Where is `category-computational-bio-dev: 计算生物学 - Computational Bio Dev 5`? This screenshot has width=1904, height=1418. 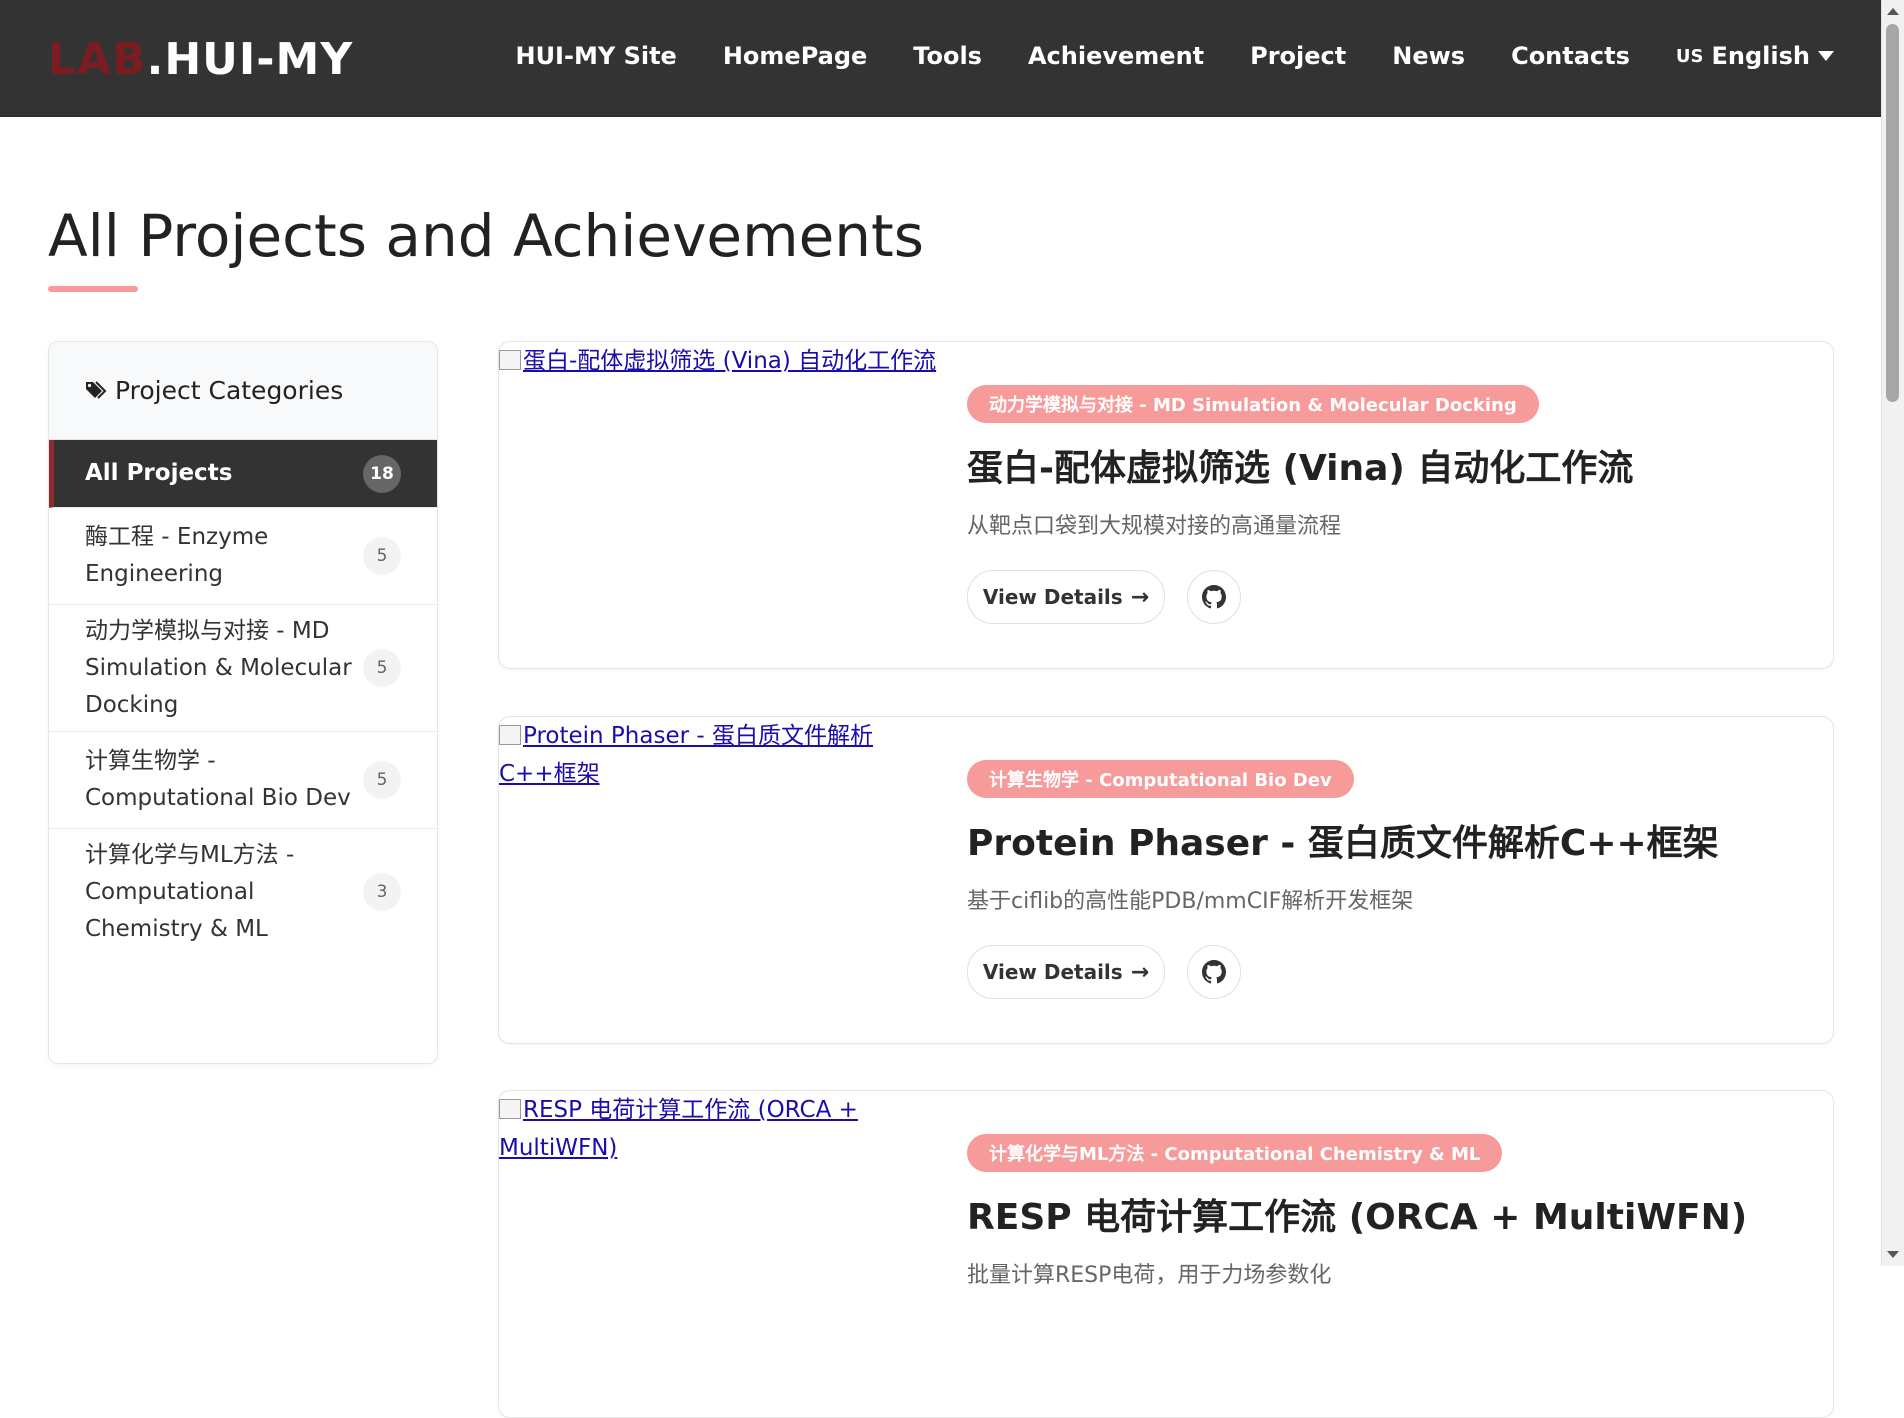 category-computational-bio-dev: 计算生物学 - Computational Bio Dev 5 is located at coordinates (243, 780).